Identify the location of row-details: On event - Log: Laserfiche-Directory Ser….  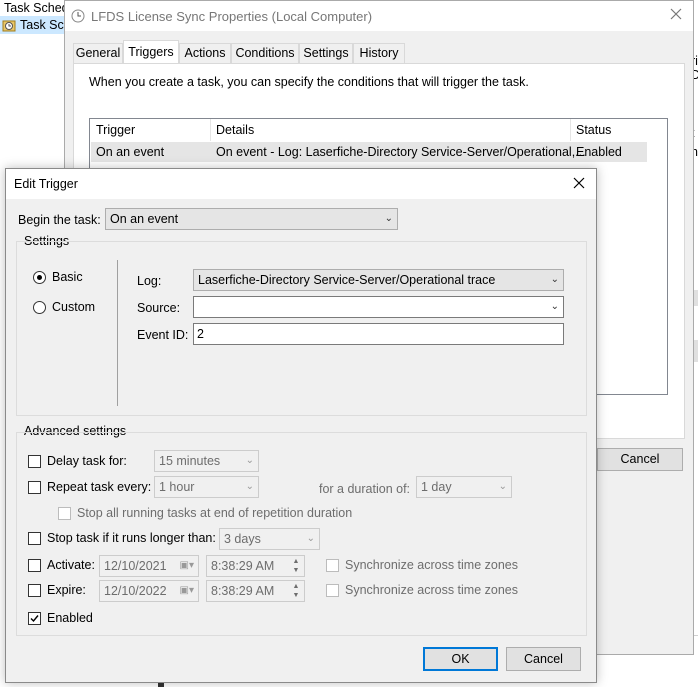
(401, 152).